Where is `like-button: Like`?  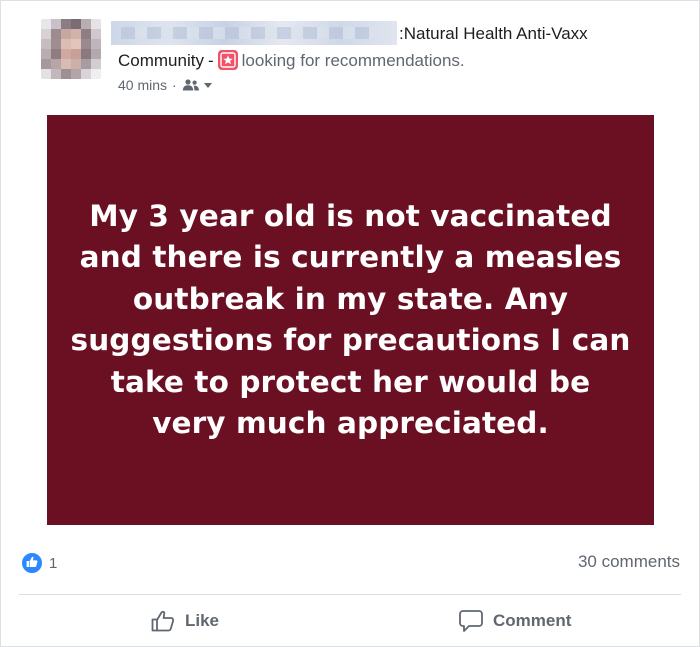
like-button: Like is located at coordinates (185, 621).